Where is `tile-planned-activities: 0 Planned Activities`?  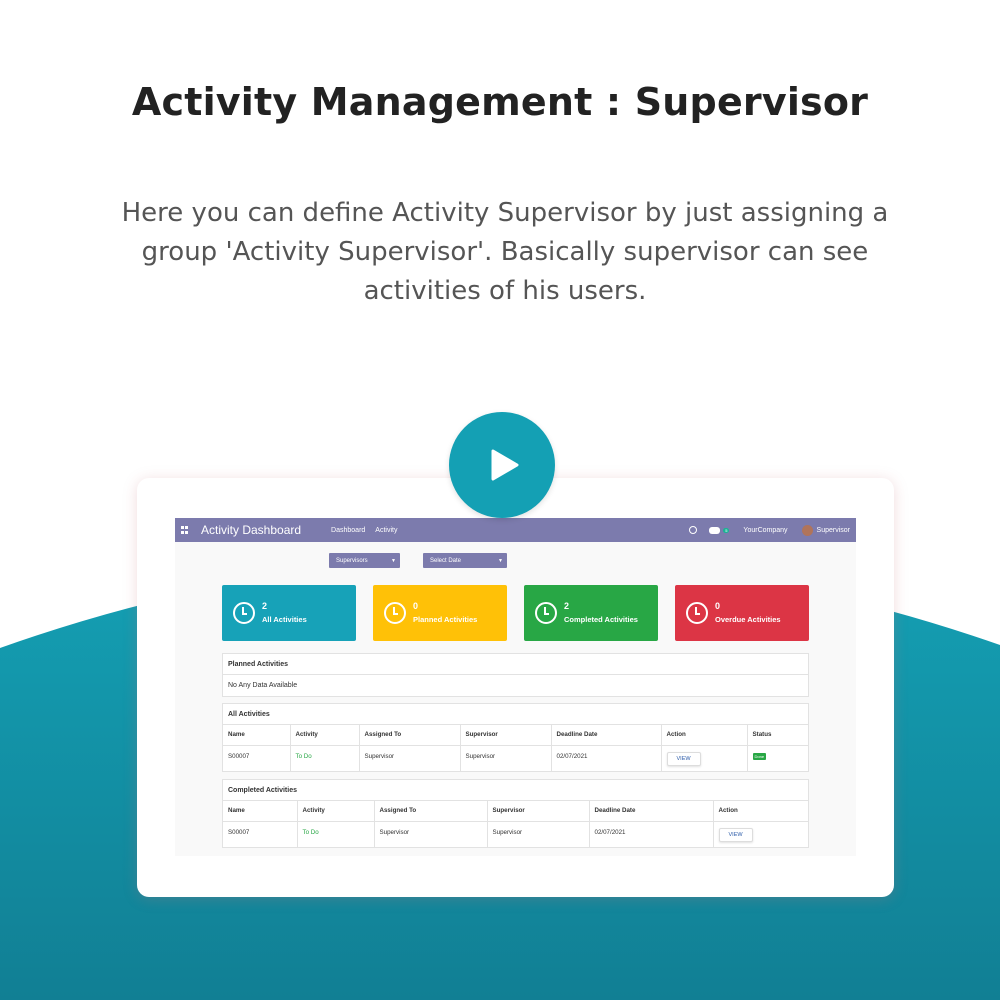
tile-planned-activities: 0 Planned Activities is located at coordinates (440, 613).